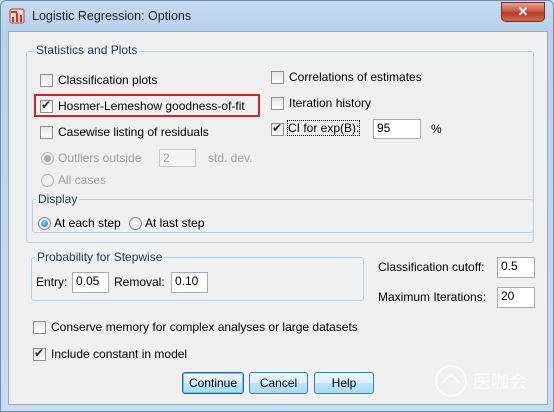 The height and width of the screenshot is (412, 554). What do you see at coordinates (436, 129) in the screenshot?
I see `percent-label: %` at bounding box center [436, 129].